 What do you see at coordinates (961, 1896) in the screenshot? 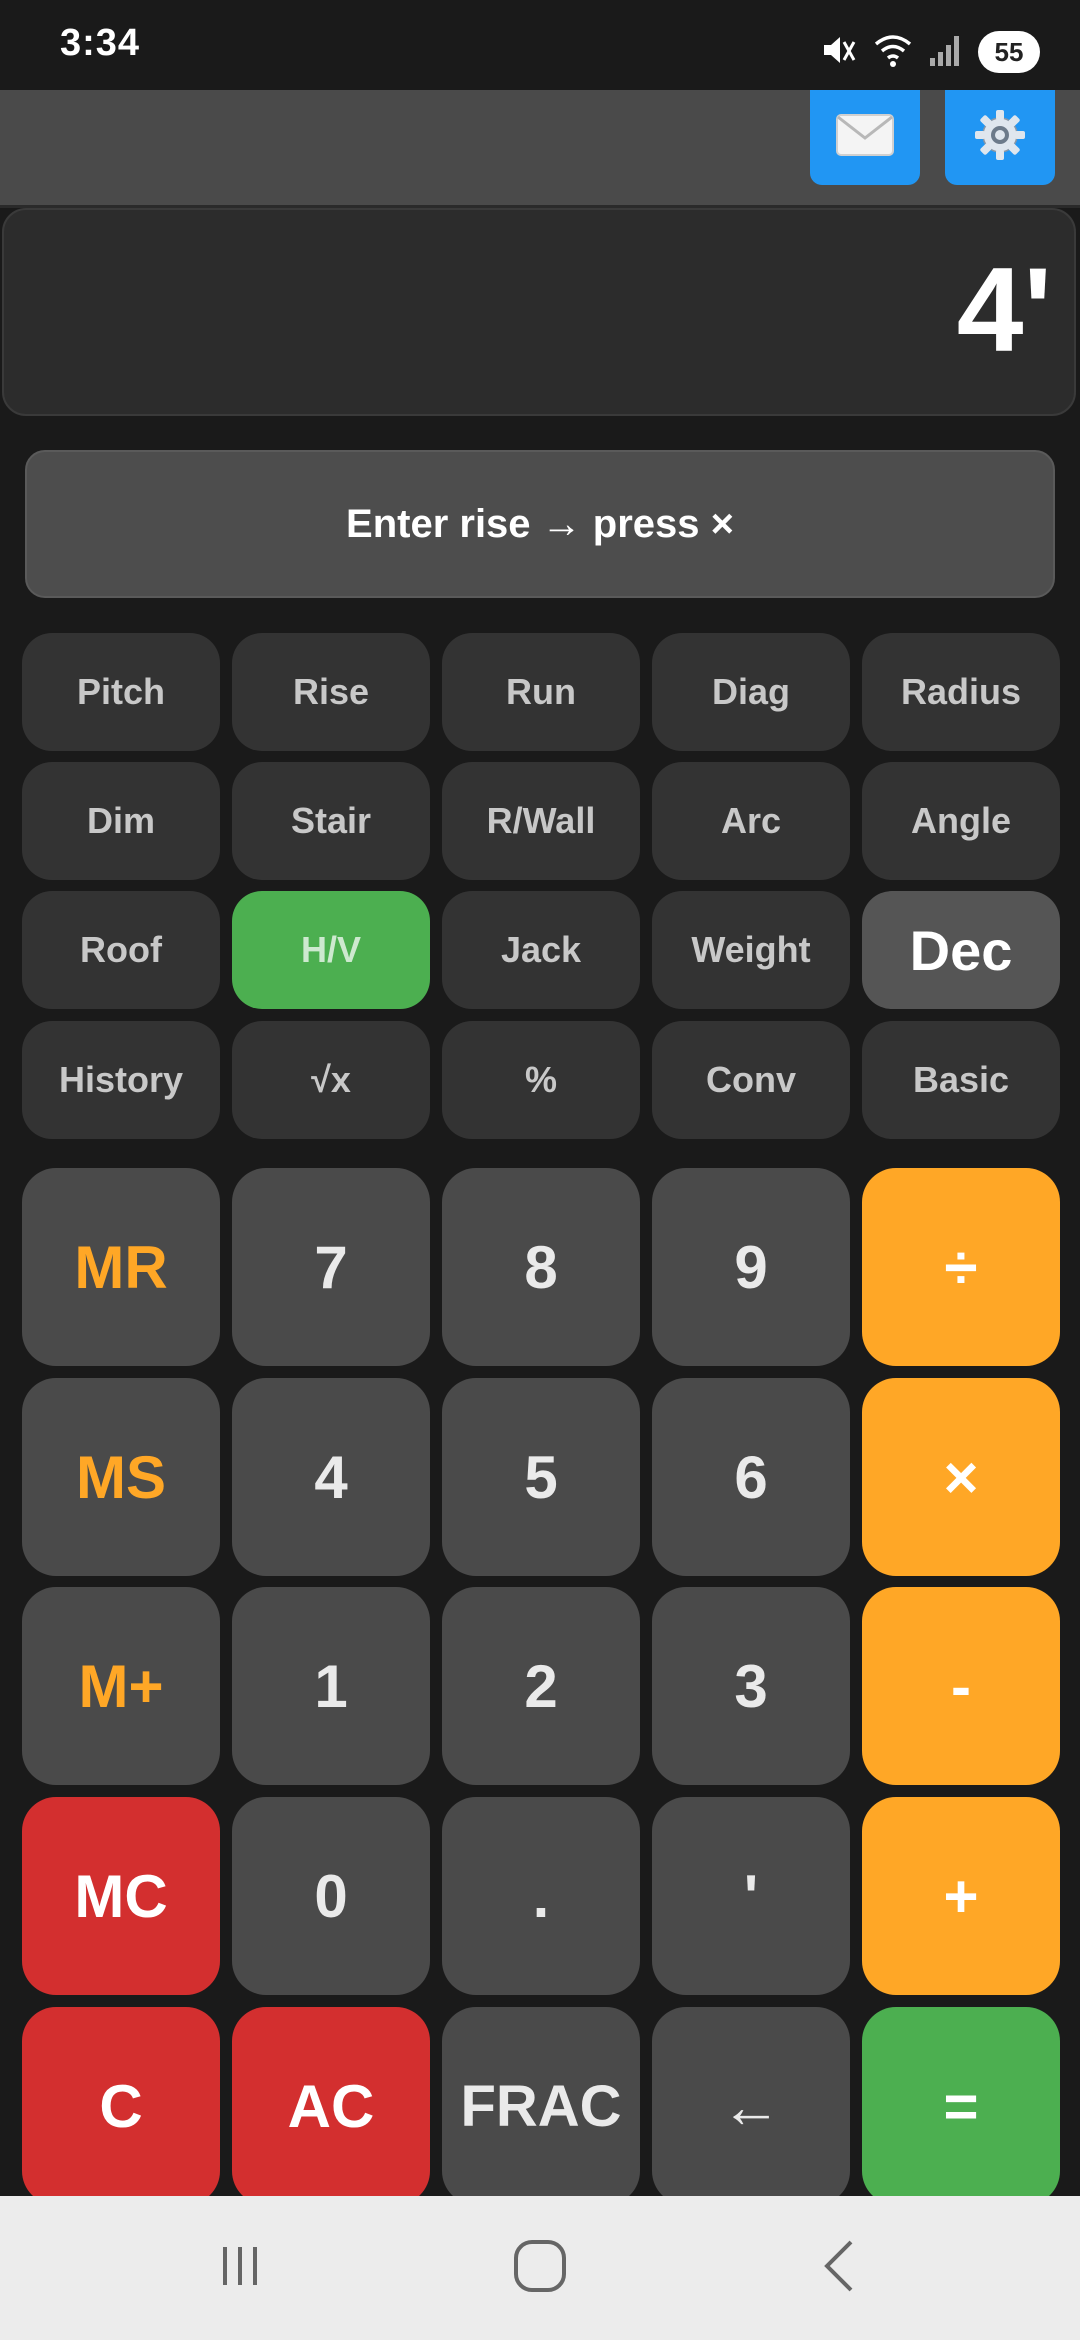
I see `key-add: +` at bounding box center [961, 1896].